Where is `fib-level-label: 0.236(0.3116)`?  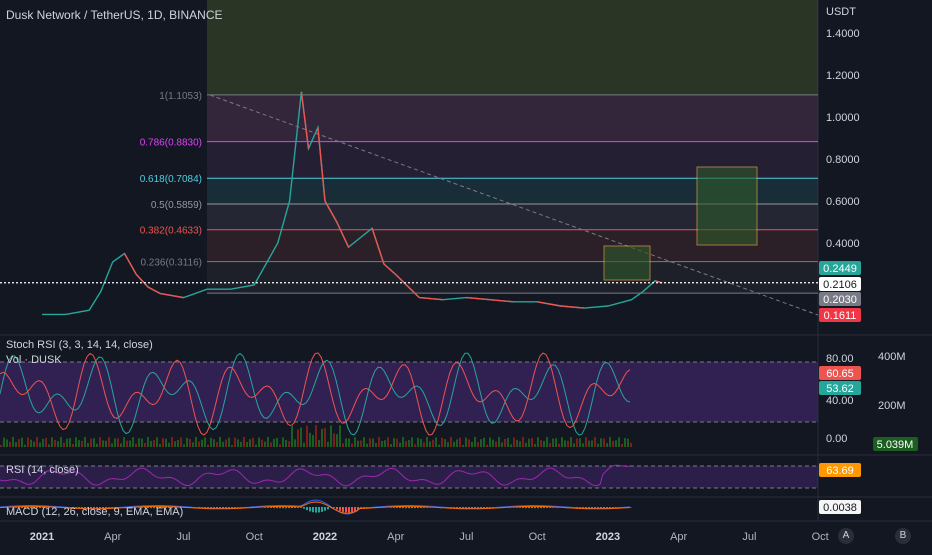
fib-level-label: 0.236(0.3116) is located at coordinates (171, 263).